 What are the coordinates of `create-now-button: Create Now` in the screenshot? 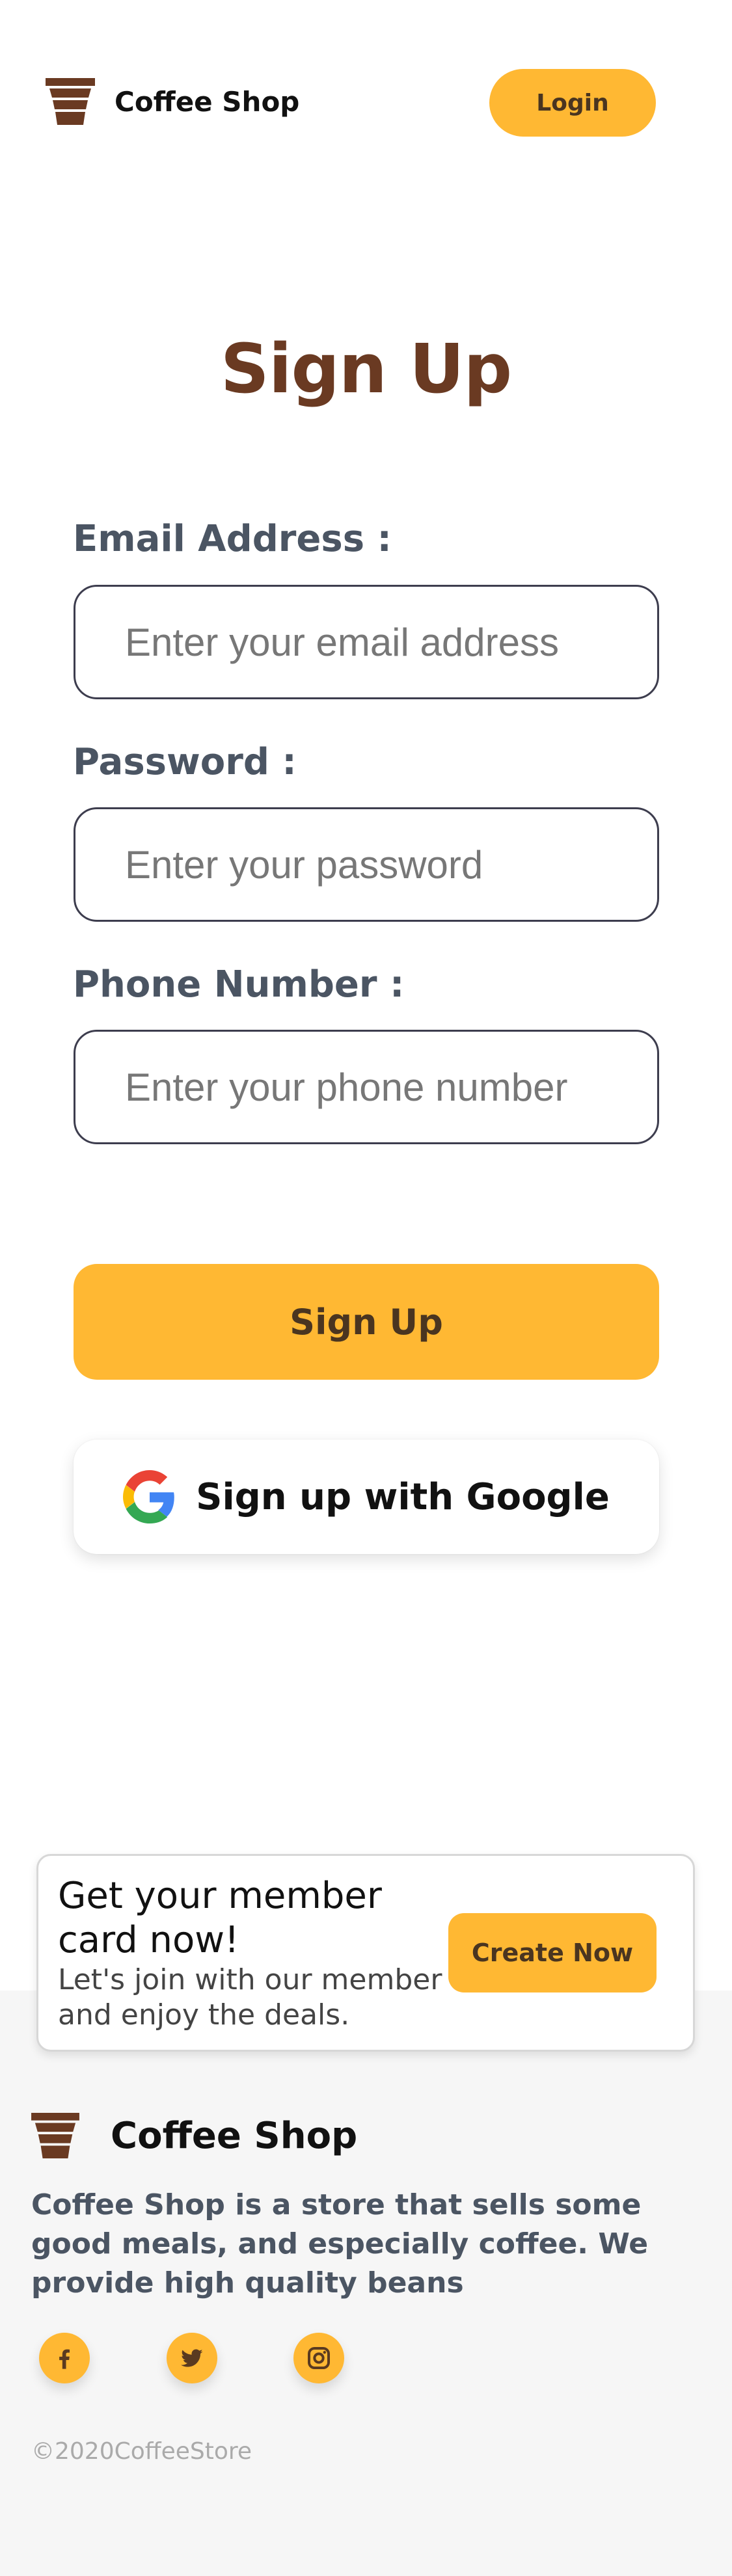 It's located at (552, 1952).